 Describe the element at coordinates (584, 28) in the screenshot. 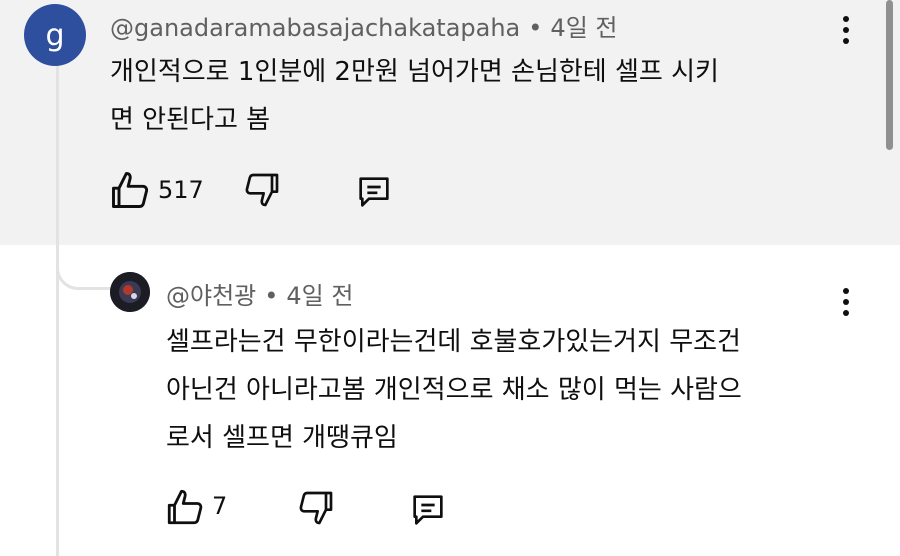

I see `comment-time: 4일 전` at that location.